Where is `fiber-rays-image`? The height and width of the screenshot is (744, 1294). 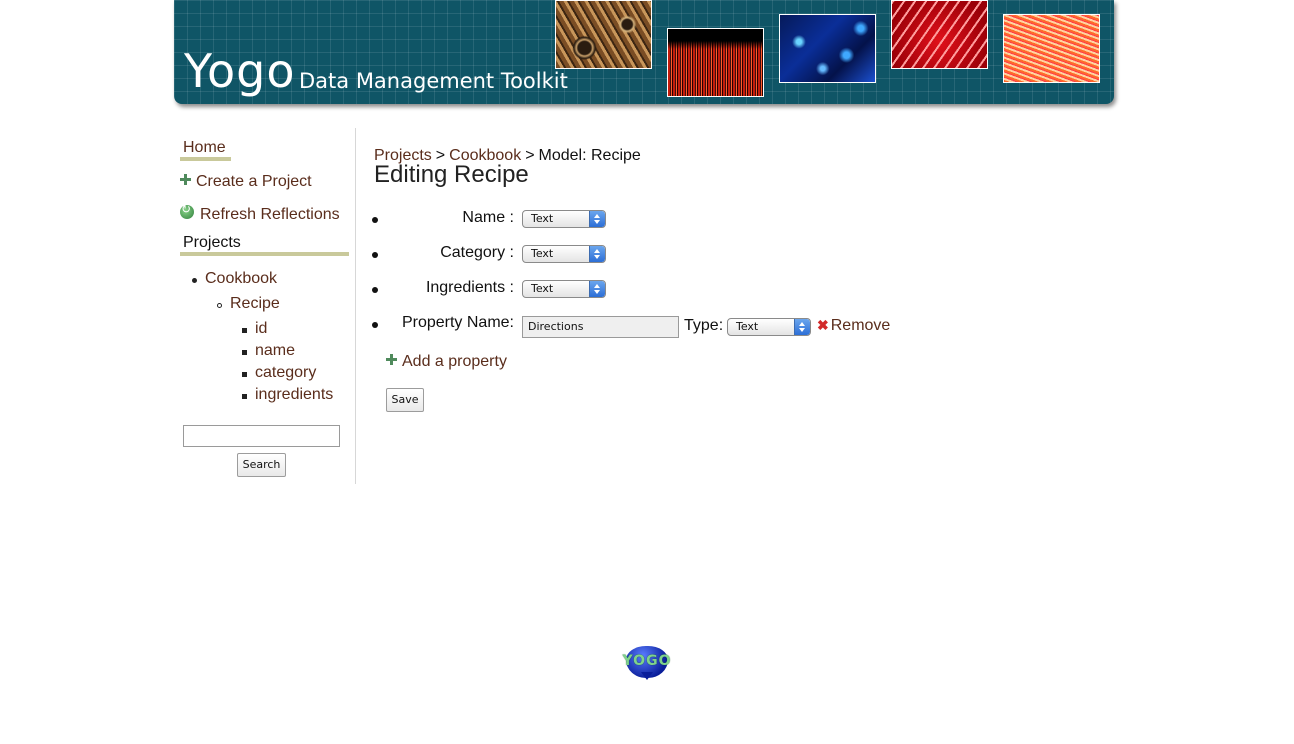 fiber-rays-image is located at coordinates (1051, 48).